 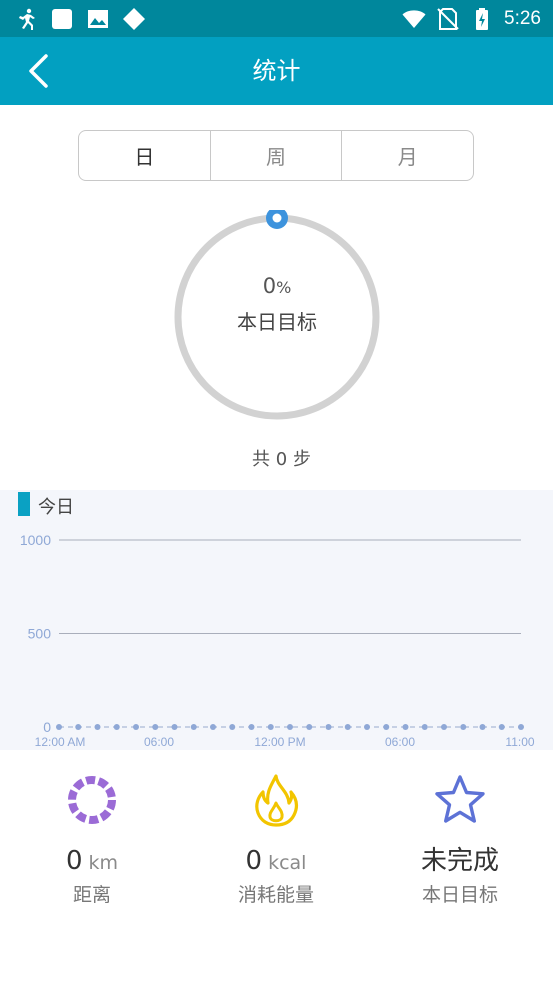 What do you see at coordinates (522, 18) in the screenshot?
I see `status-time: 5:26` at bounding box center [522, 18].